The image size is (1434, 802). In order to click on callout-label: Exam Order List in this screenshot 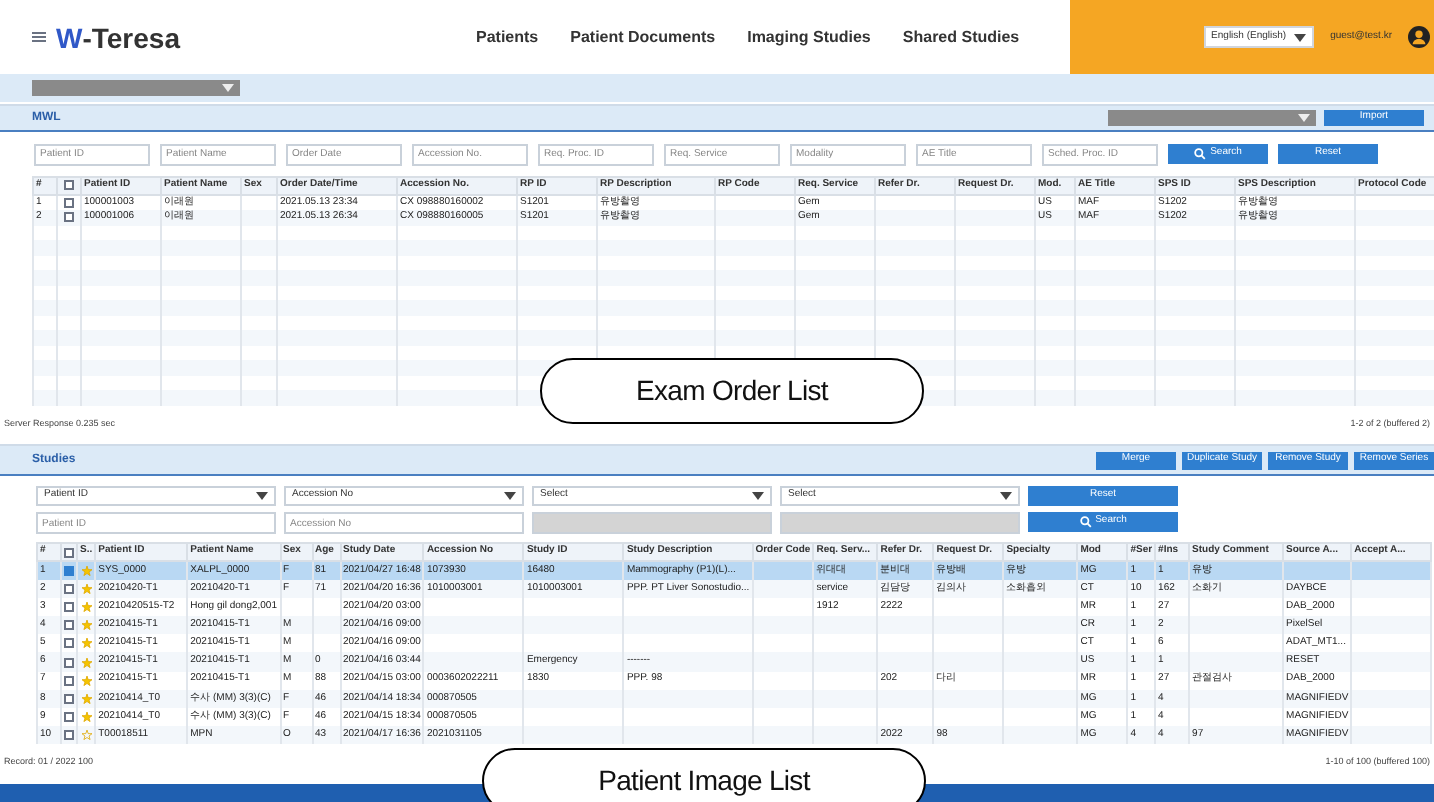, I will do `click(732, 391)`.